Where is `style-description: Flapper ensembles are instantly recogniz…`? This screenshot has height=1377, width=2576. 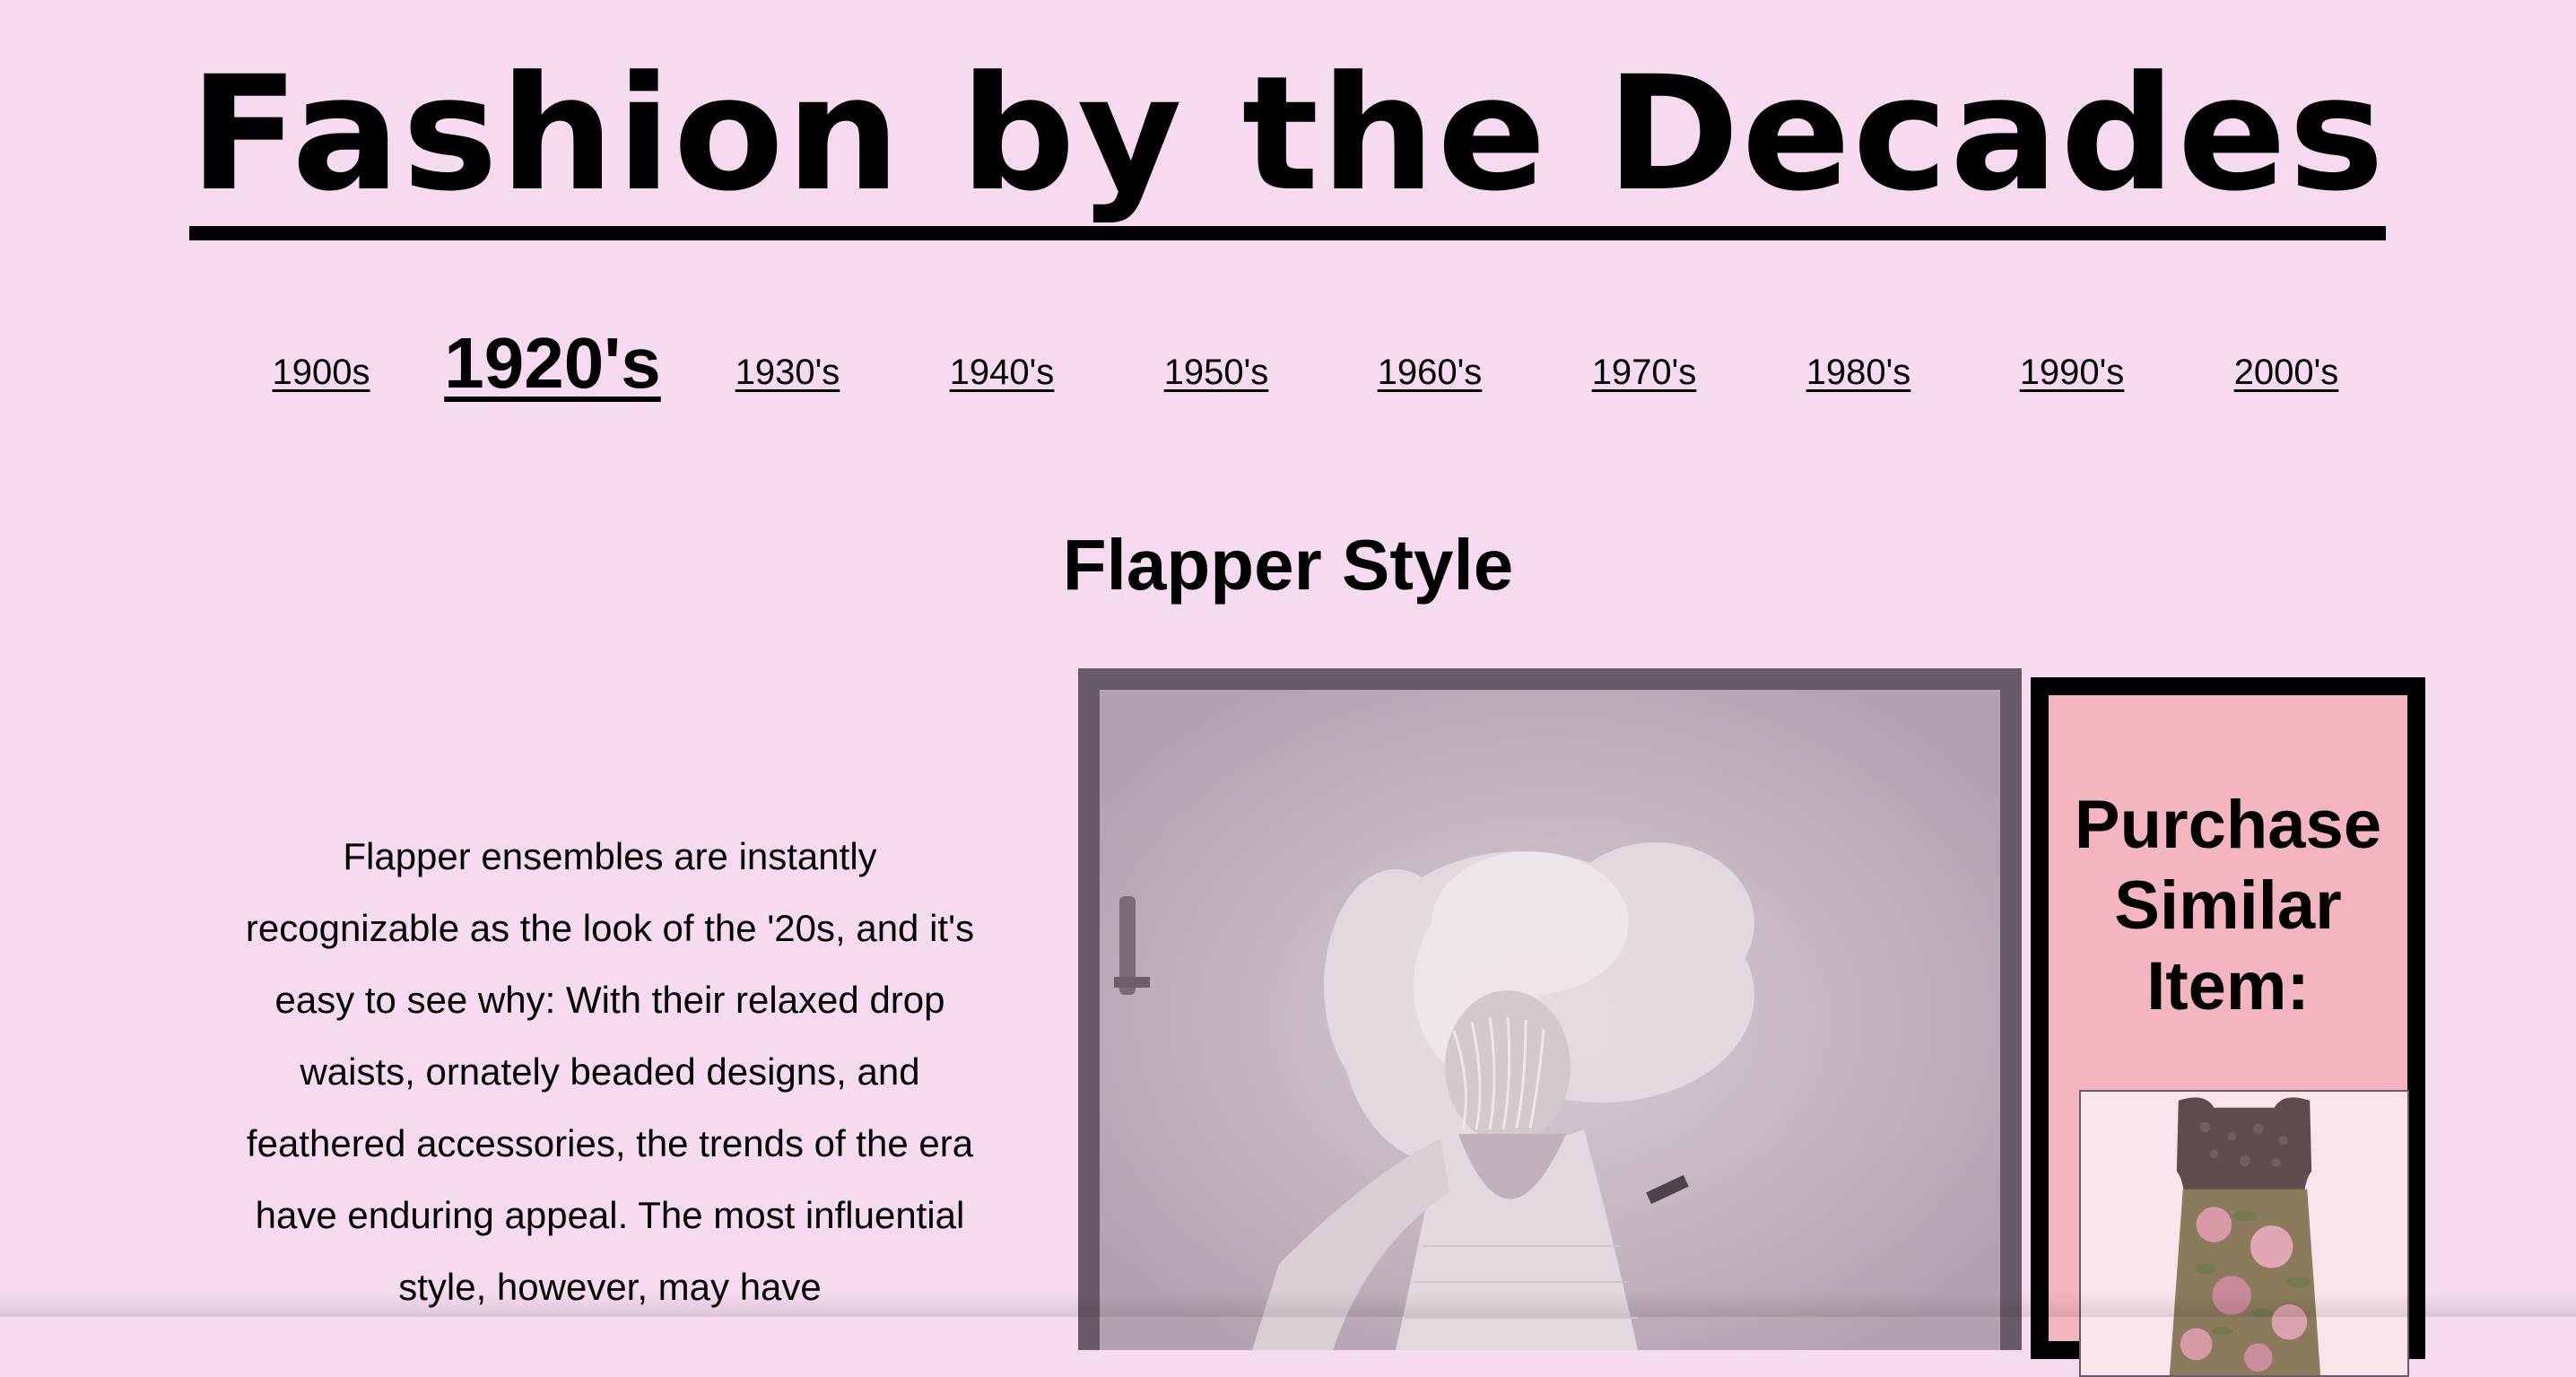
style-description: Flapper ensembles are instantly recogniz… is located at coordinates (610, 1072).